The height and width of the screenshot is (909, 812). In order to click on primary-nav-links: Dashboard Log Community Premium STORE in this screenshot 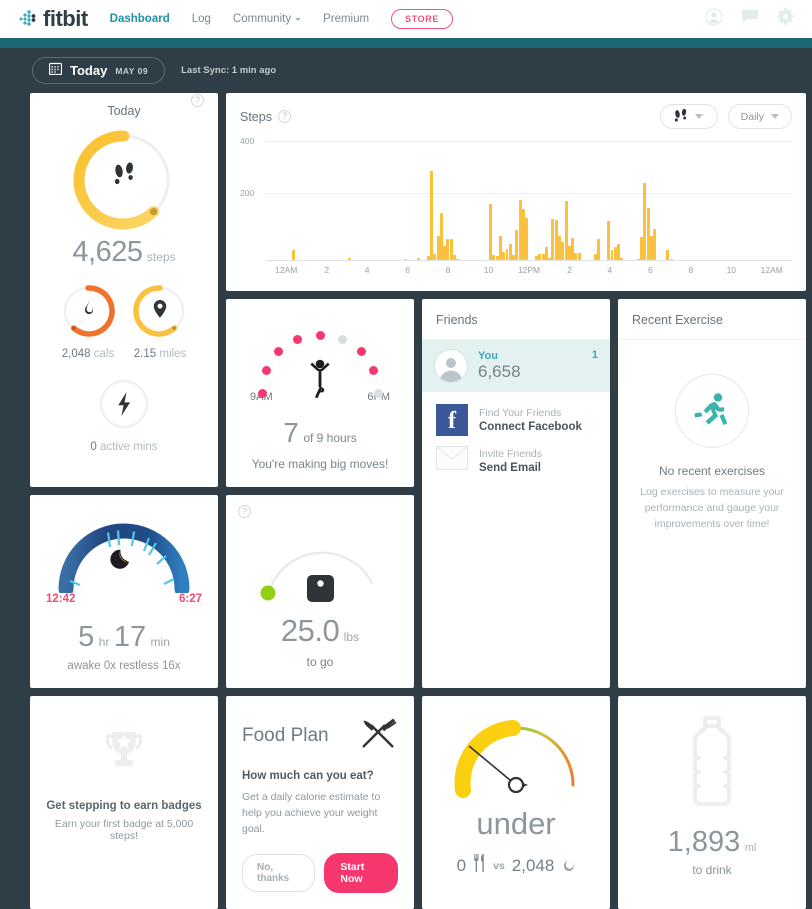, I will do `click(281, 19)`.